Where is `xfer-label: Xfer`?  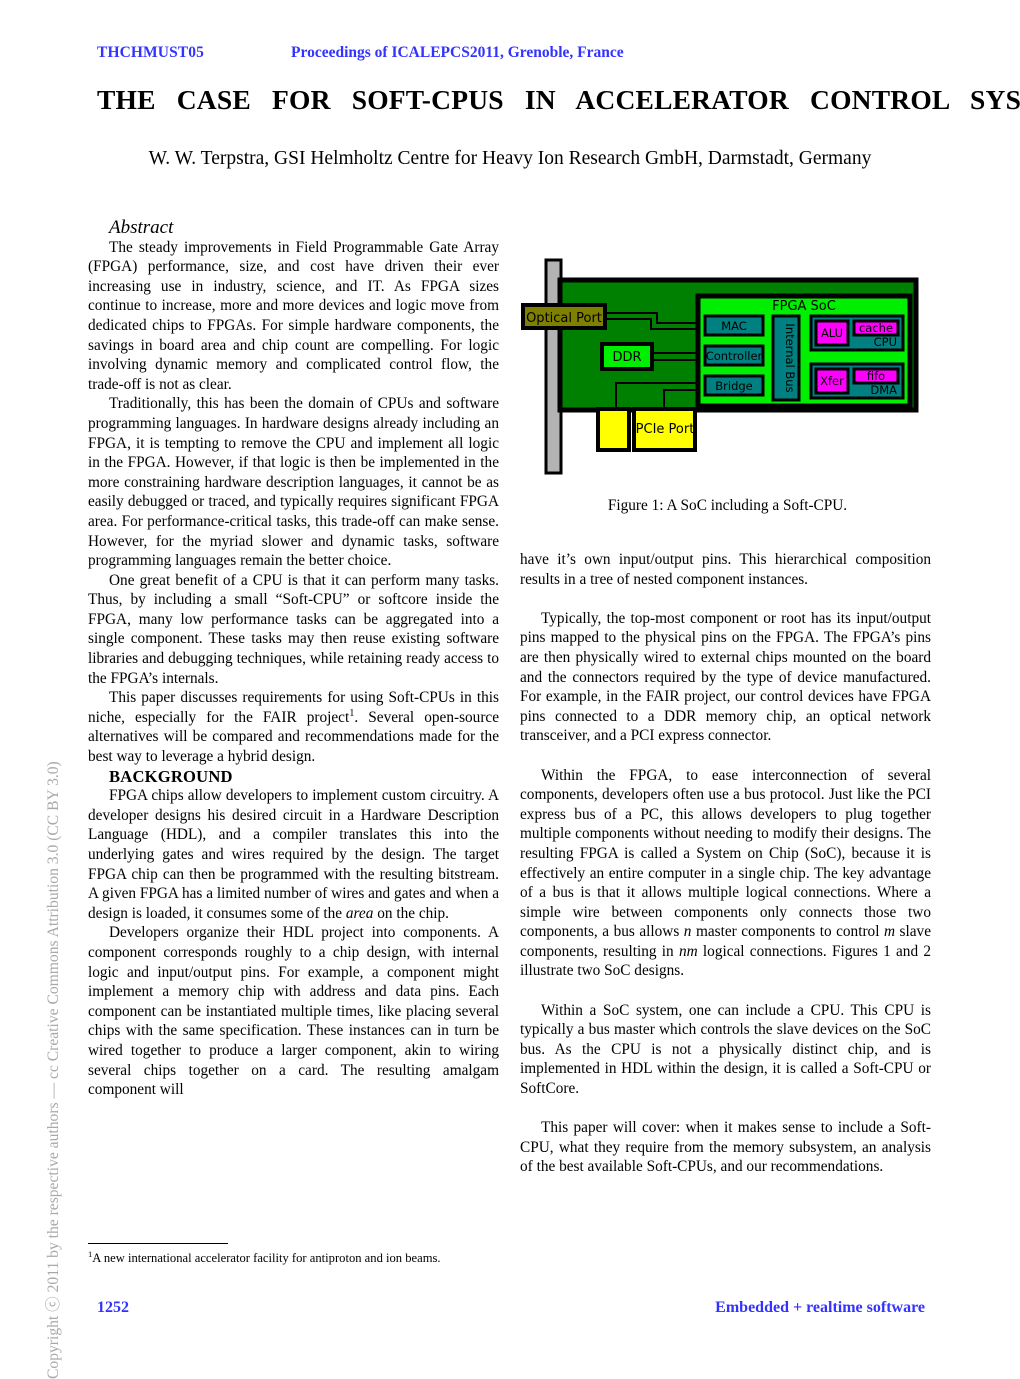
xfer-label: Xfer is located at coordinates (832, 381).